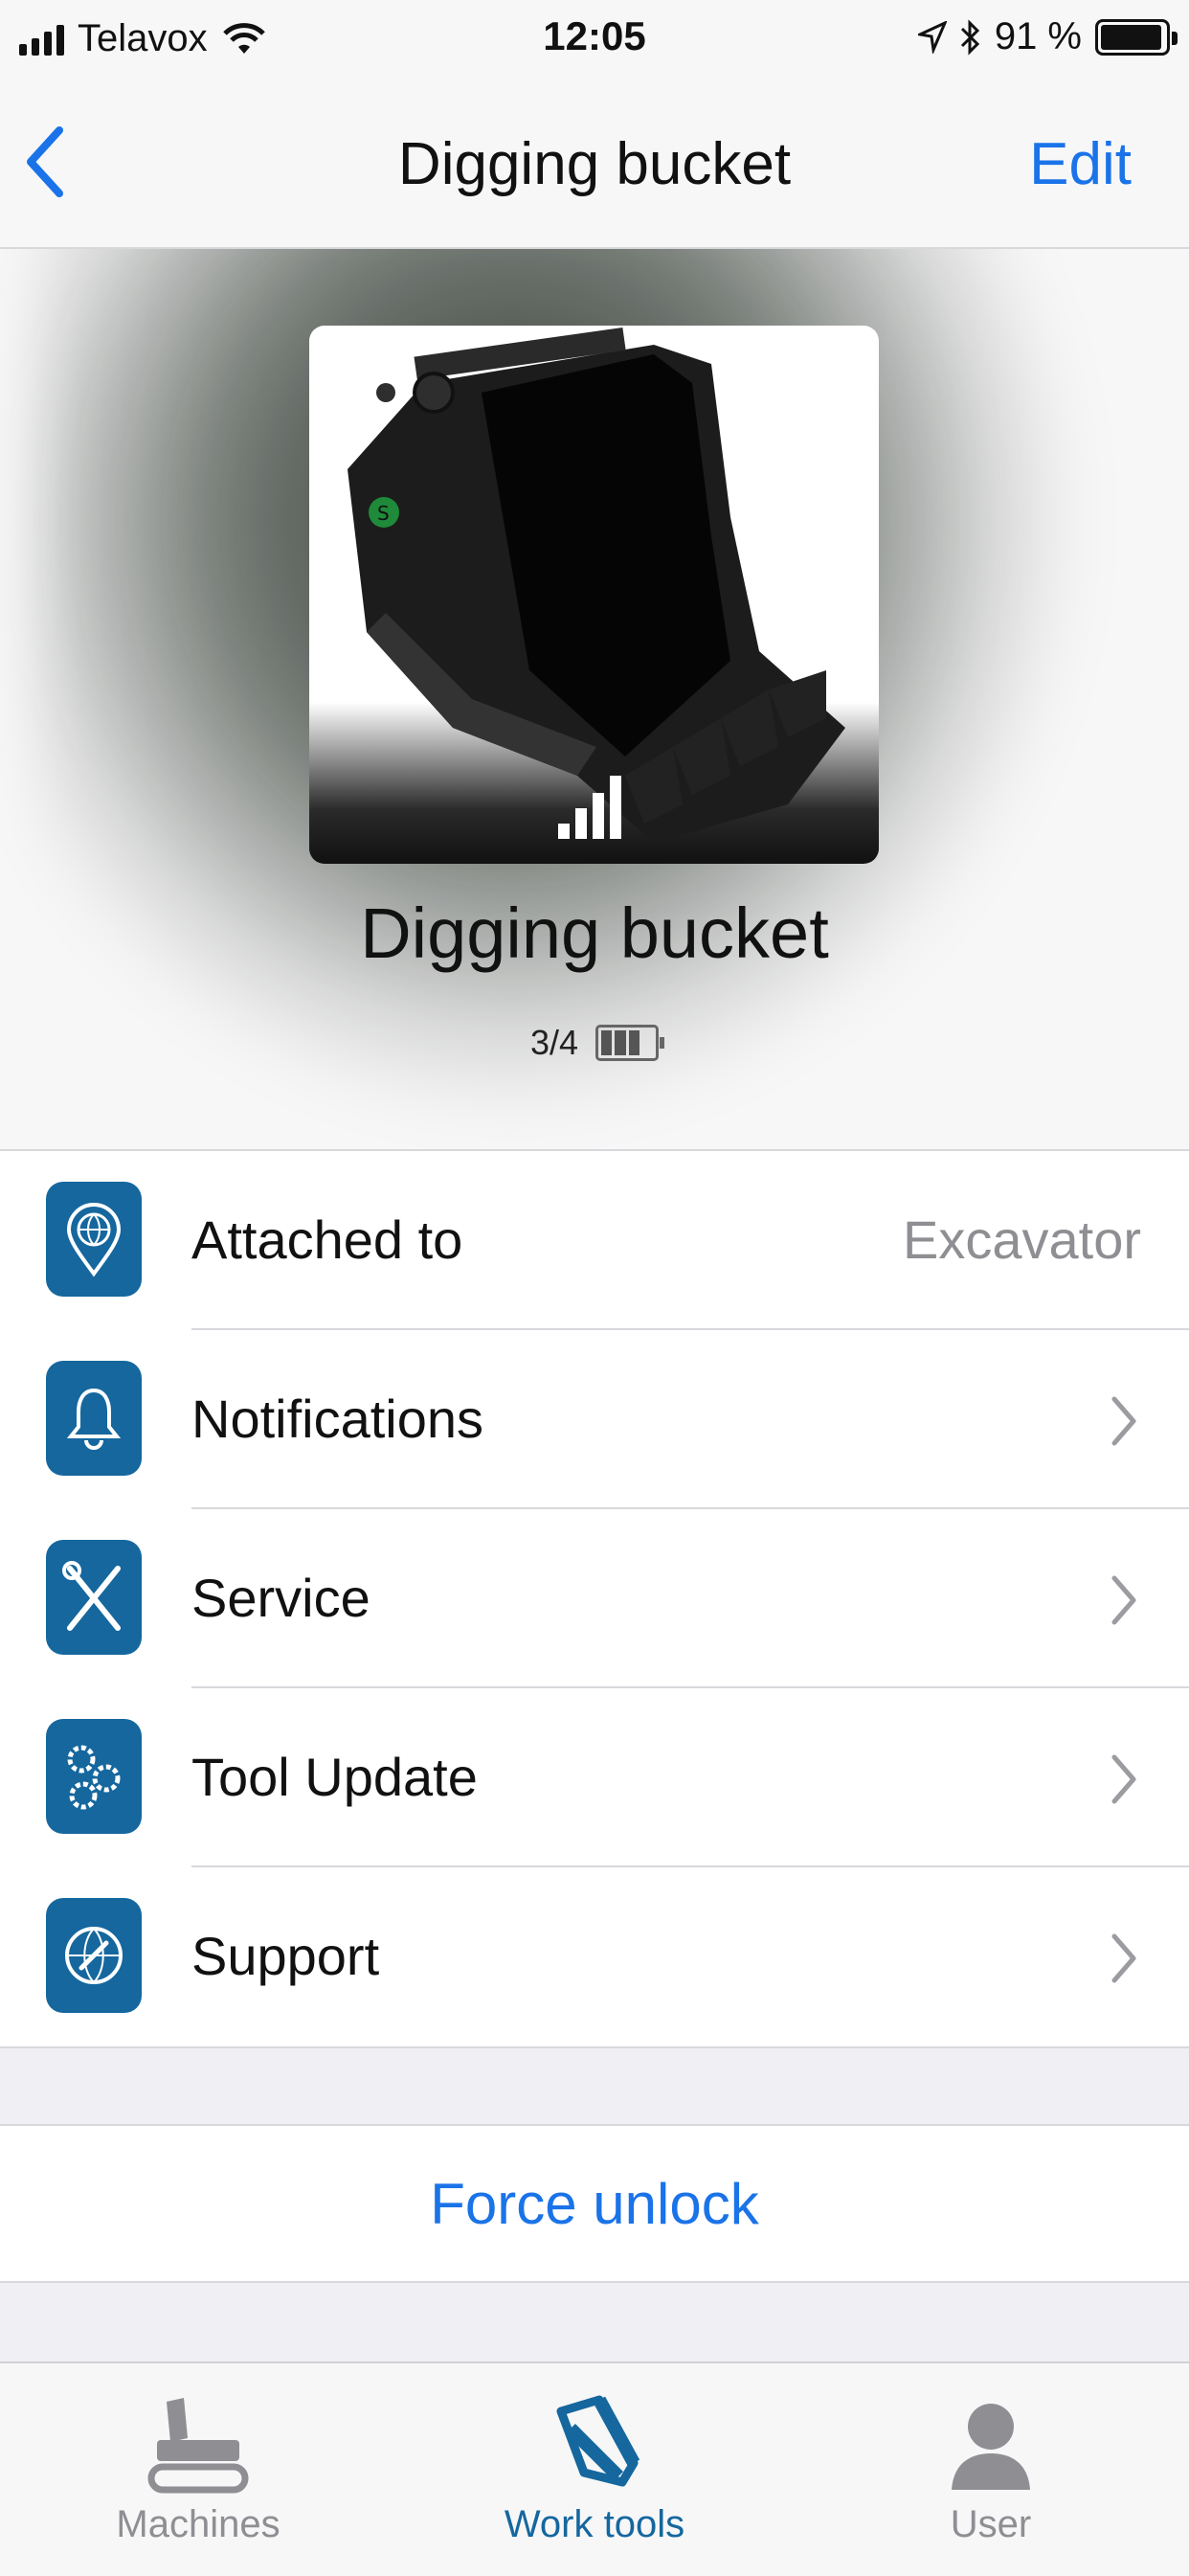  Describe the element at coordinates (594, 2524) in the screenshot. I see `tab-label: Work tools` at that location.